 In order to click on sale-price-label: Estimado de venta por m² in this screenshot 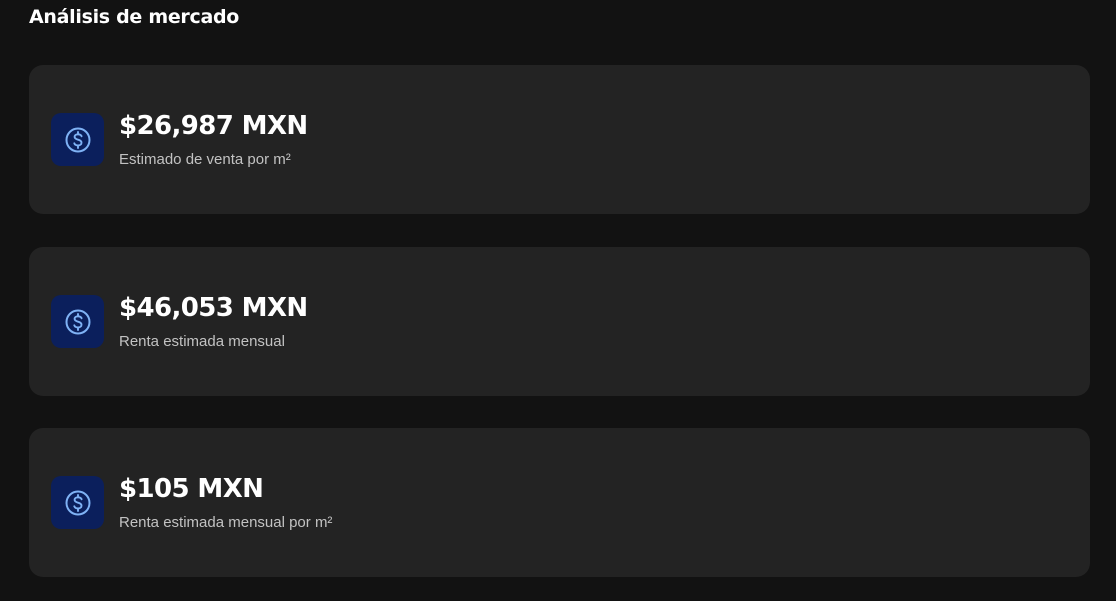, I will do `click(205, 159)`.